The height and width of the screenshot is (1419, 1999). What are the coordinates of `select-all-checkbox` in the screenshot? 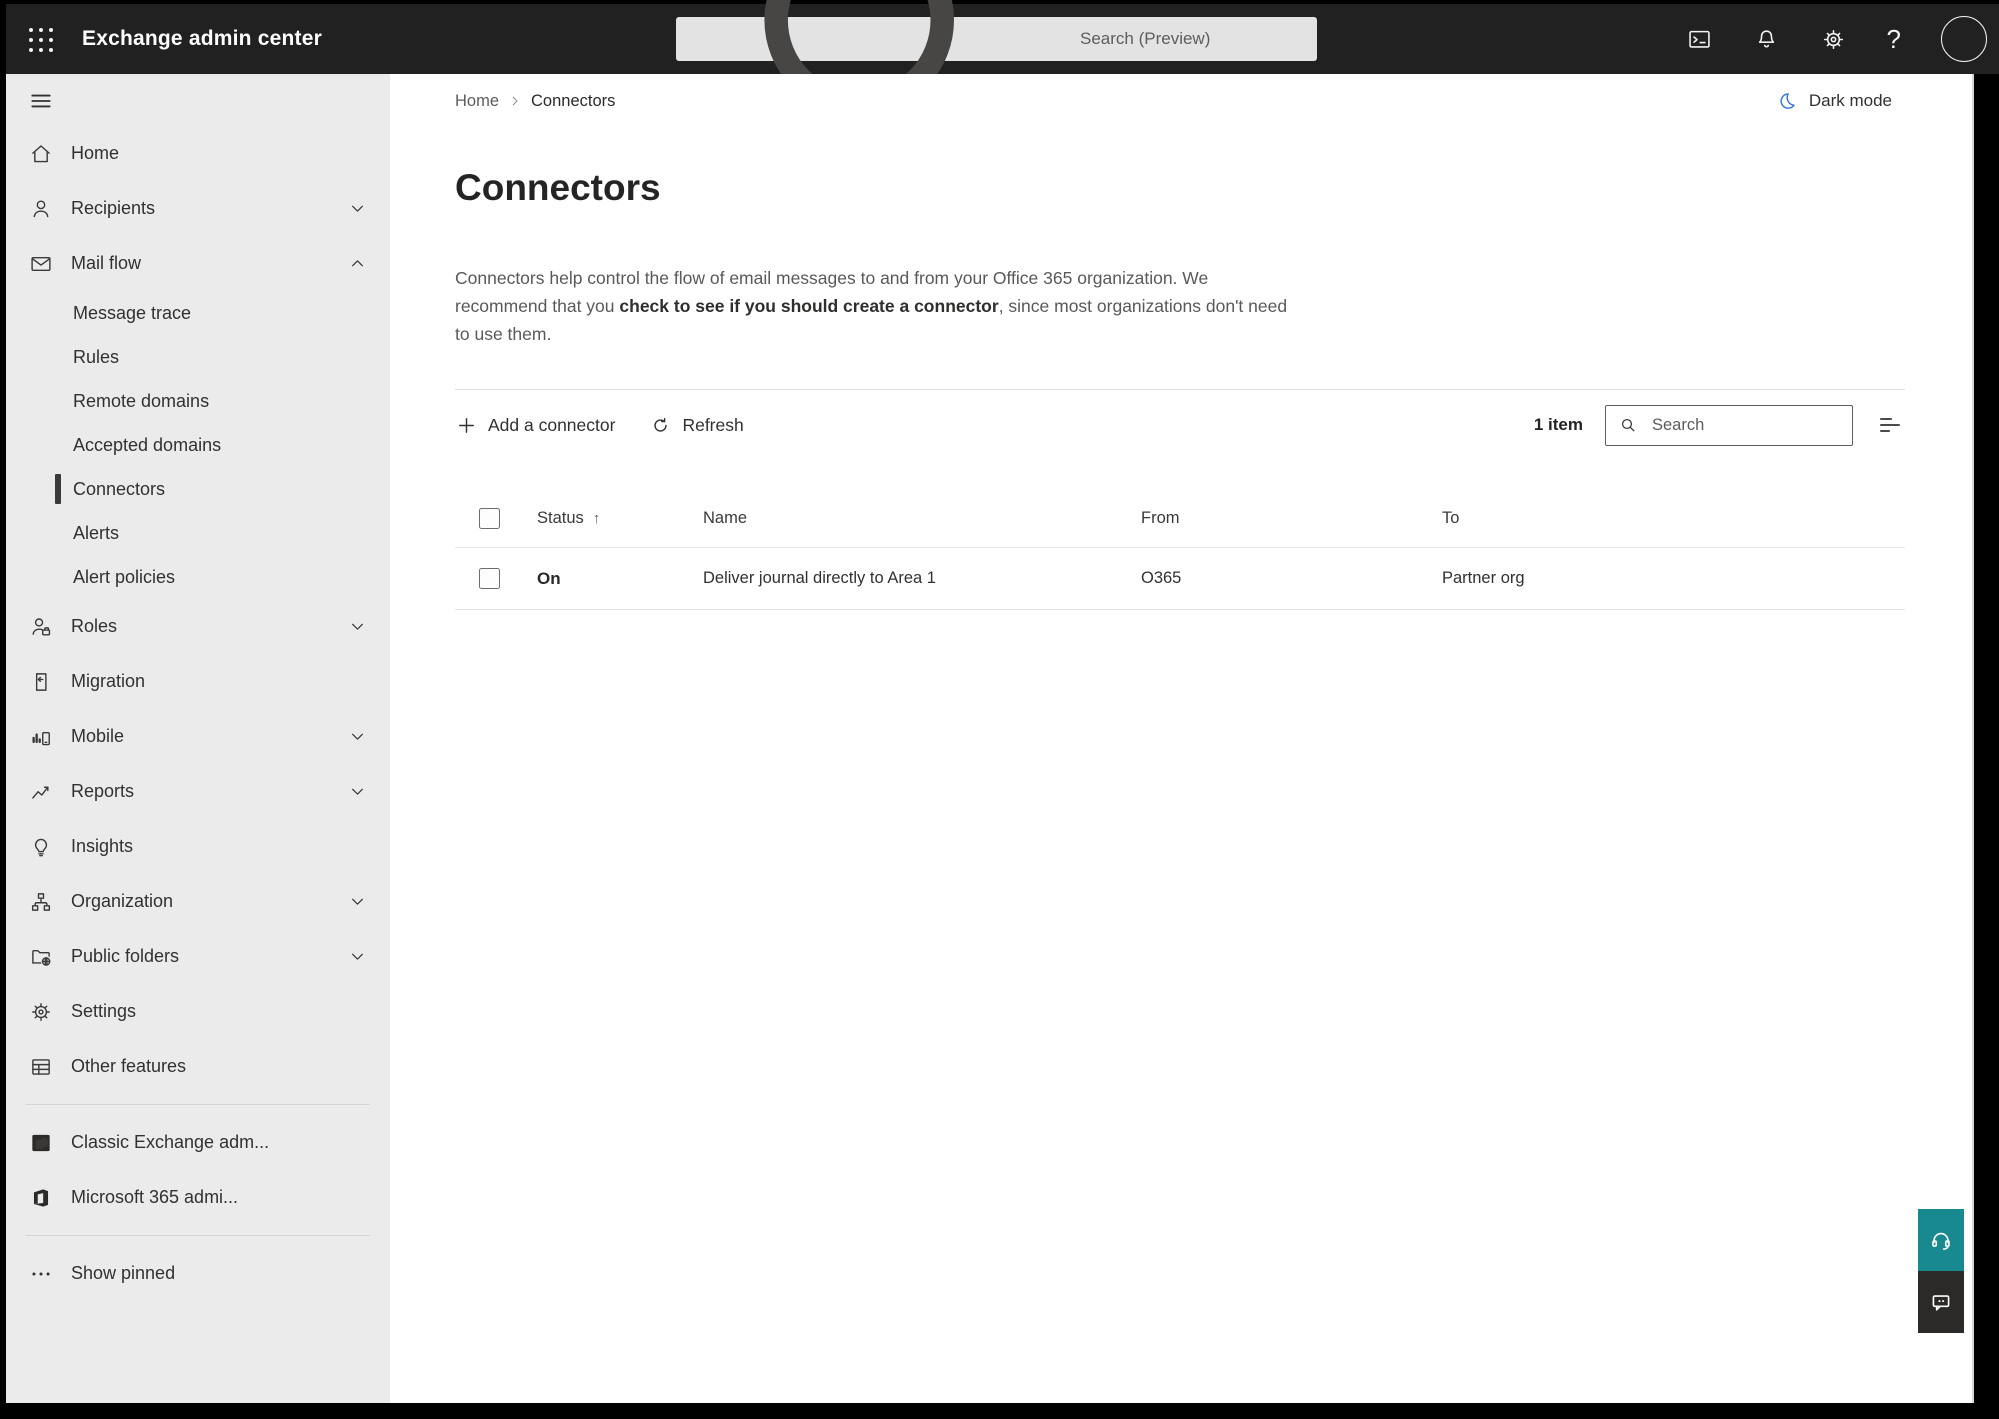 It's located at (489, 518).